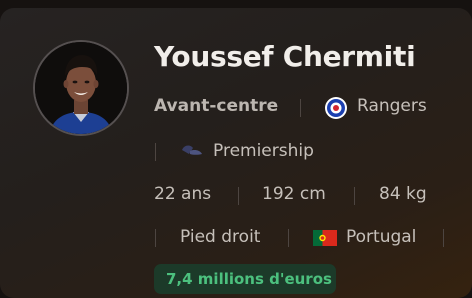 This screenshot has height=298, width=472. What do you see at coordinates (381, 237) in the screenshot?
I see `player-nationality: Portugal` at bounding box center [381, 237].